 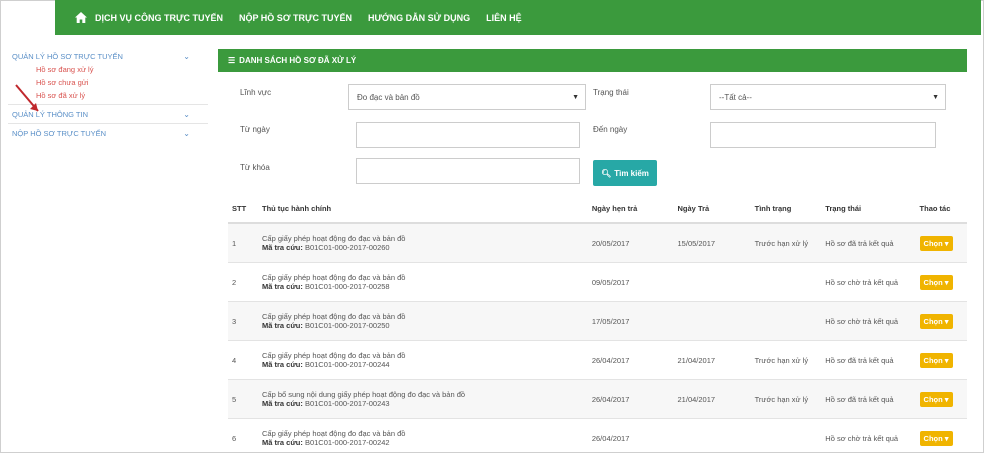 What do you see at coordinates (81, 17) in the screenshot?
I see `home-icon` at bounding box center [81, 17].